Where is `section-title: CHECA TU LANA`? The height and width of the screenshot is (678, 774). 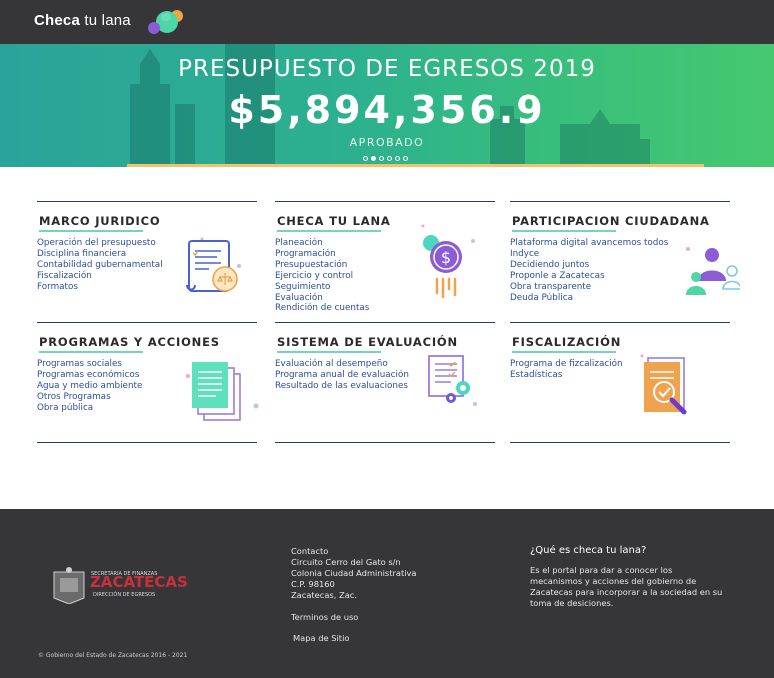 section-title: CHECA TU LANA is located at coordinates (334, 221).